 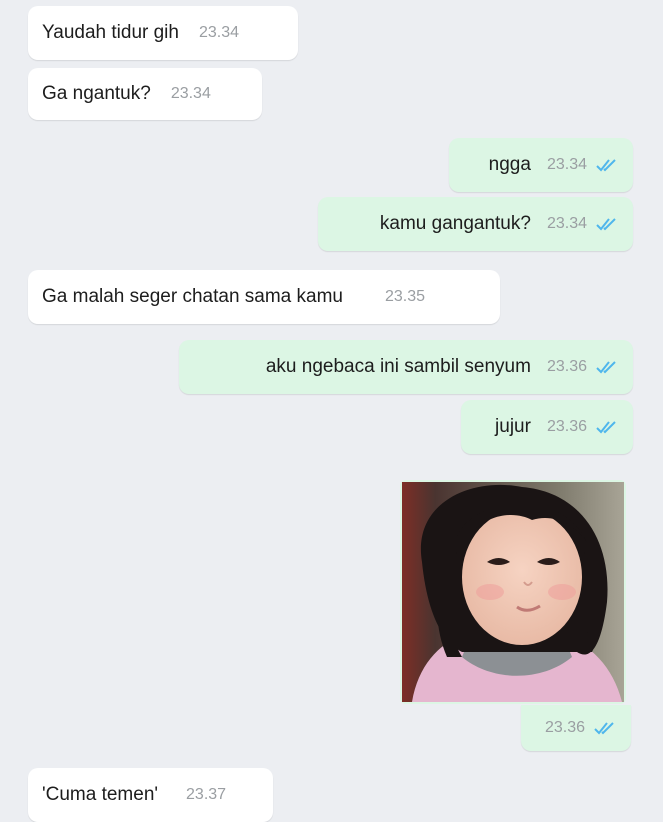 What do you see at coordinates (398, 366) in the screenshot?
I see `message-text: aku ngebaca ini sambil senyum` at bounding box center [398, 366].